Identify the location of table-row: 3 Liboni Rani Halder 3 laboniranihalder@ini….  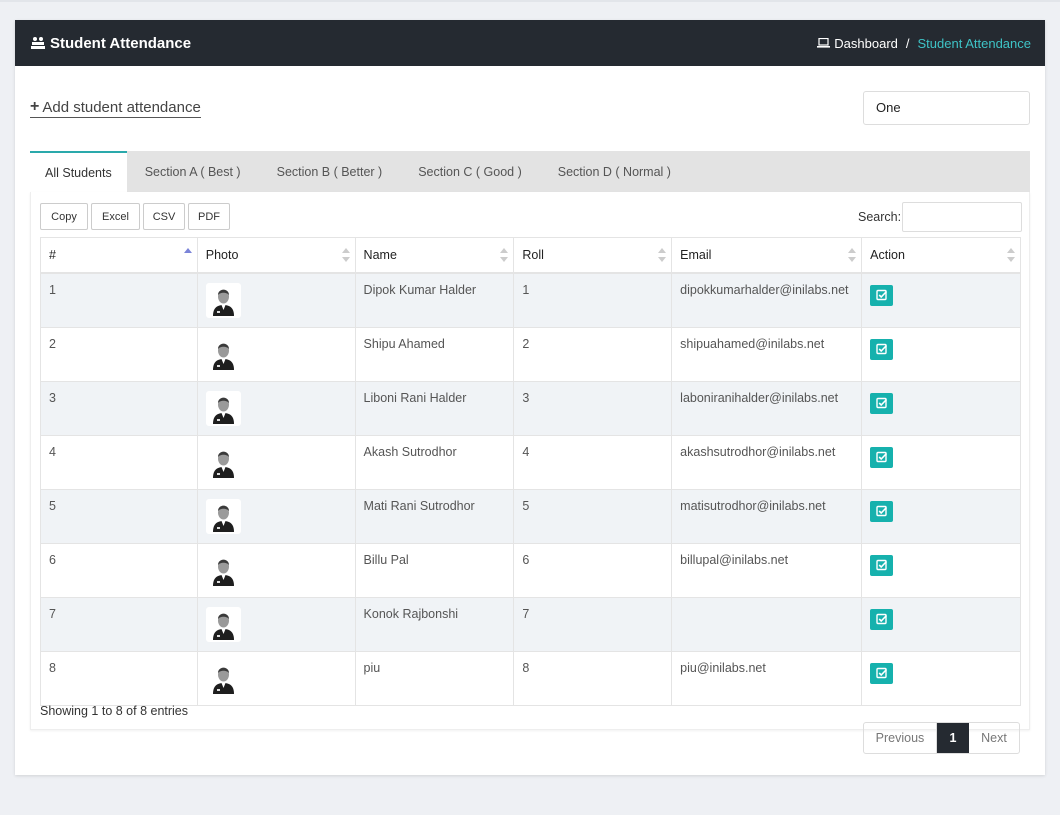
(530, 408).